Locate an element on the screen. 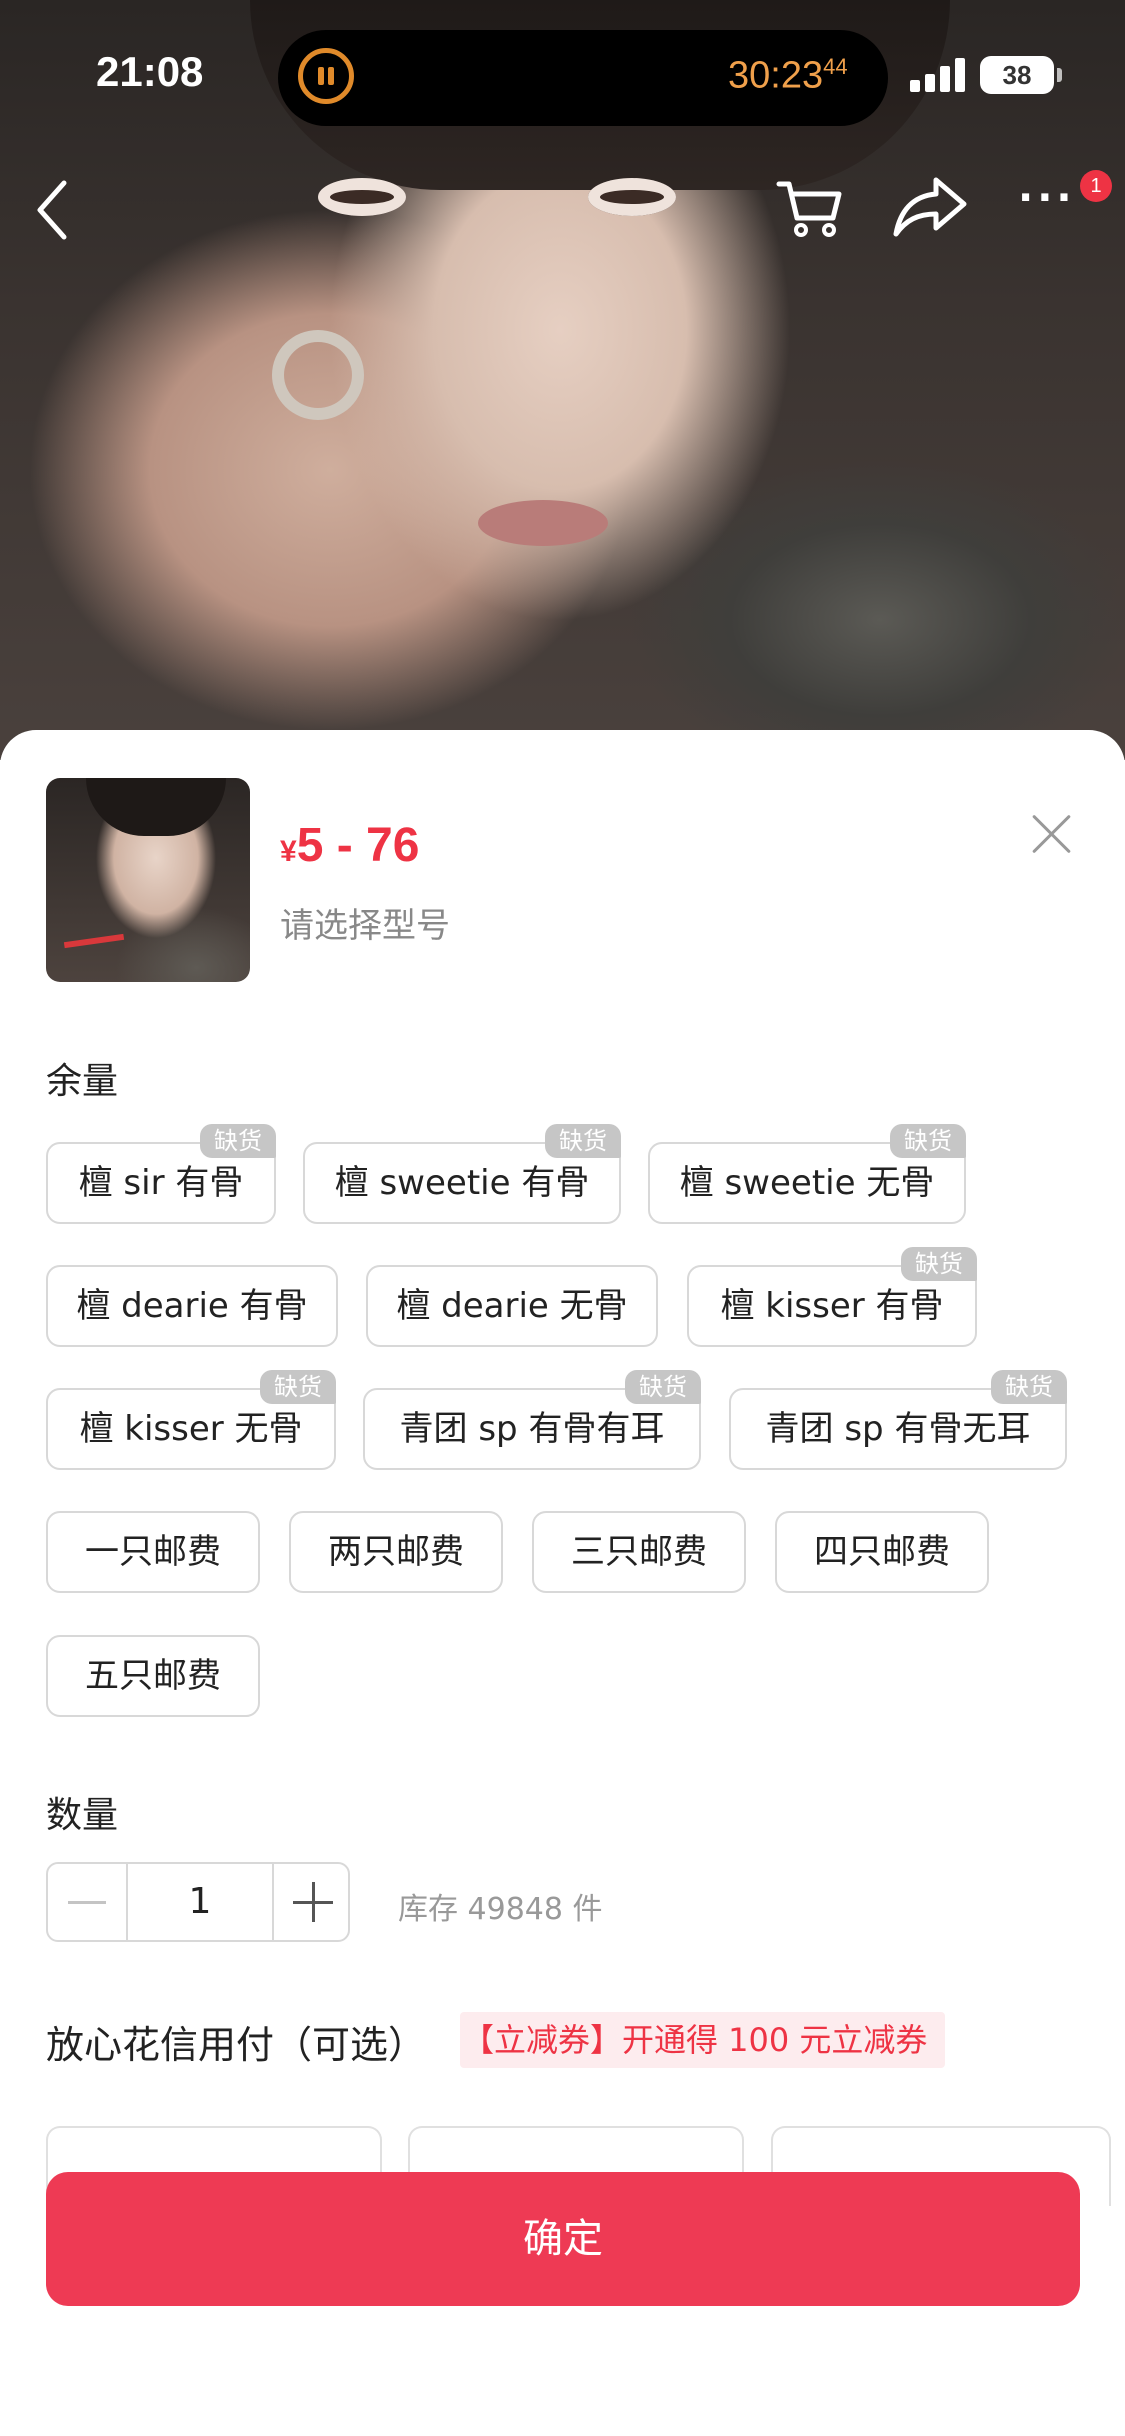 This screenshot has height=2436, width=1125. back-icon is located at coordinates (55, 210).